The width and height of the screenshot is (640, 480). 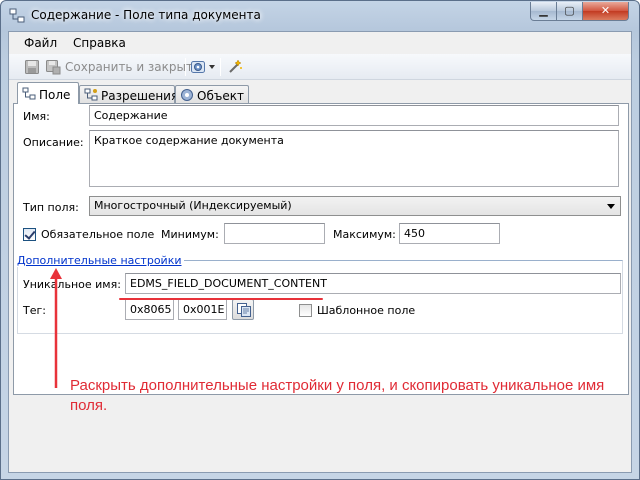 I want to click on toolbar: Сохранить и закрыть, so click(x=320, y=67).